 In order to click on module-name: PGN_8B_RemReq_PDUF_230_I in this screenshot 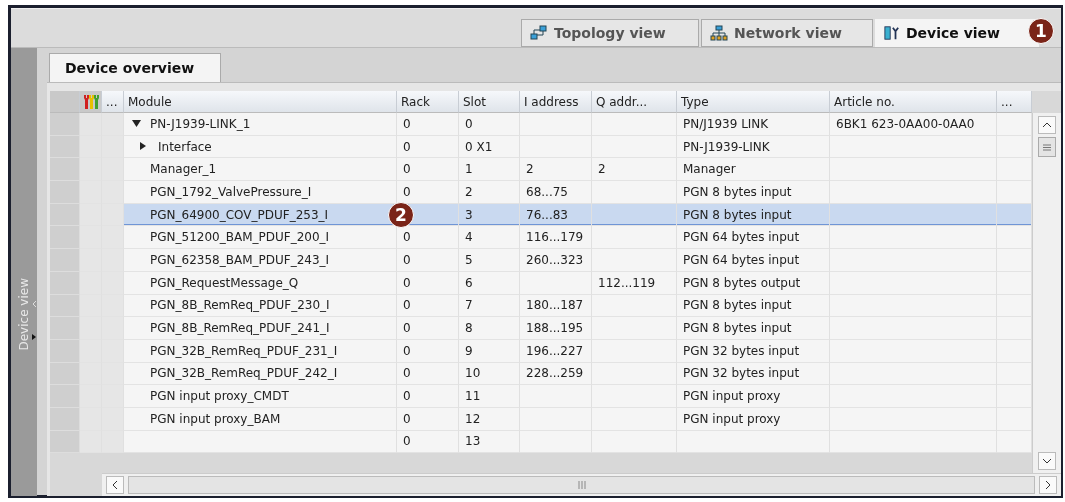, I will do `click(240, 305)`.